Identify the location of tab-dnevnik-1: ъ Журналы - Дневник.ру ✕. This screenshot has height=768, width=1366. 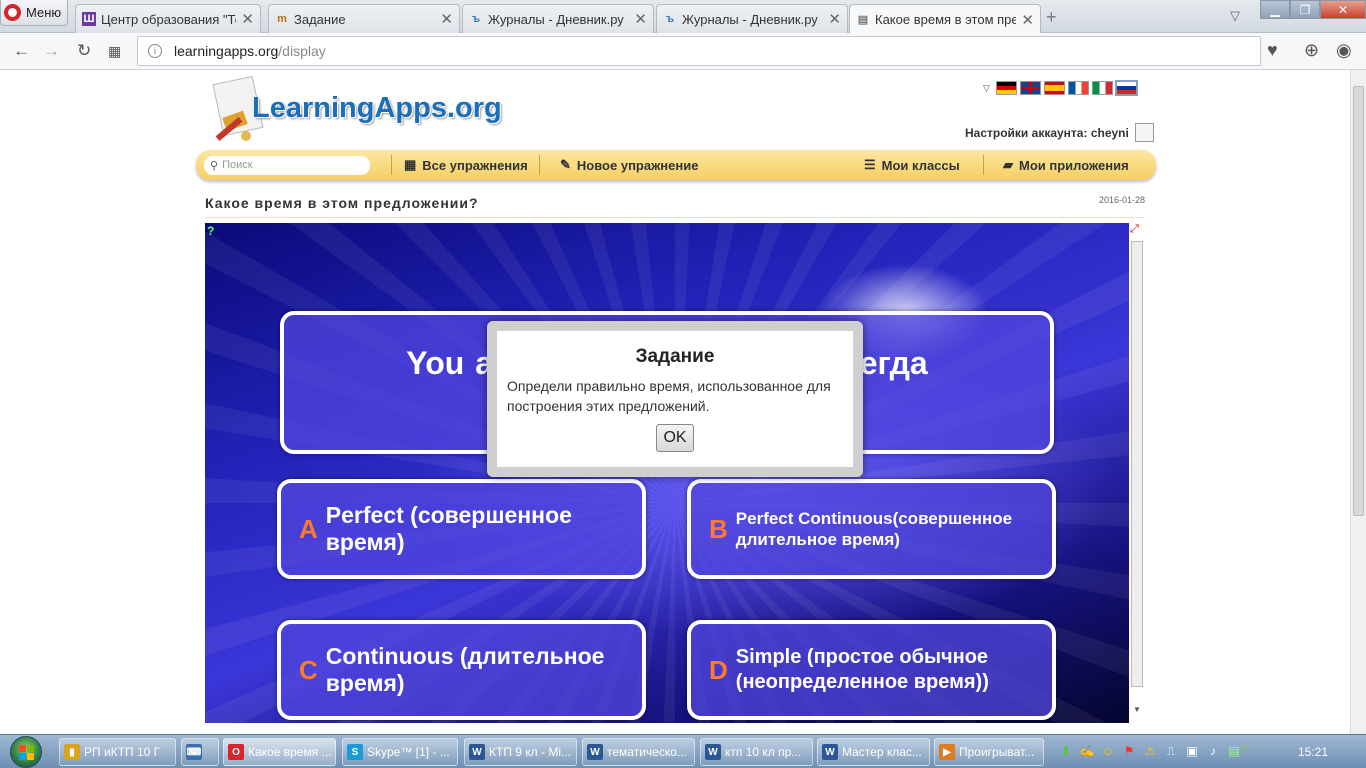
(558, 18).